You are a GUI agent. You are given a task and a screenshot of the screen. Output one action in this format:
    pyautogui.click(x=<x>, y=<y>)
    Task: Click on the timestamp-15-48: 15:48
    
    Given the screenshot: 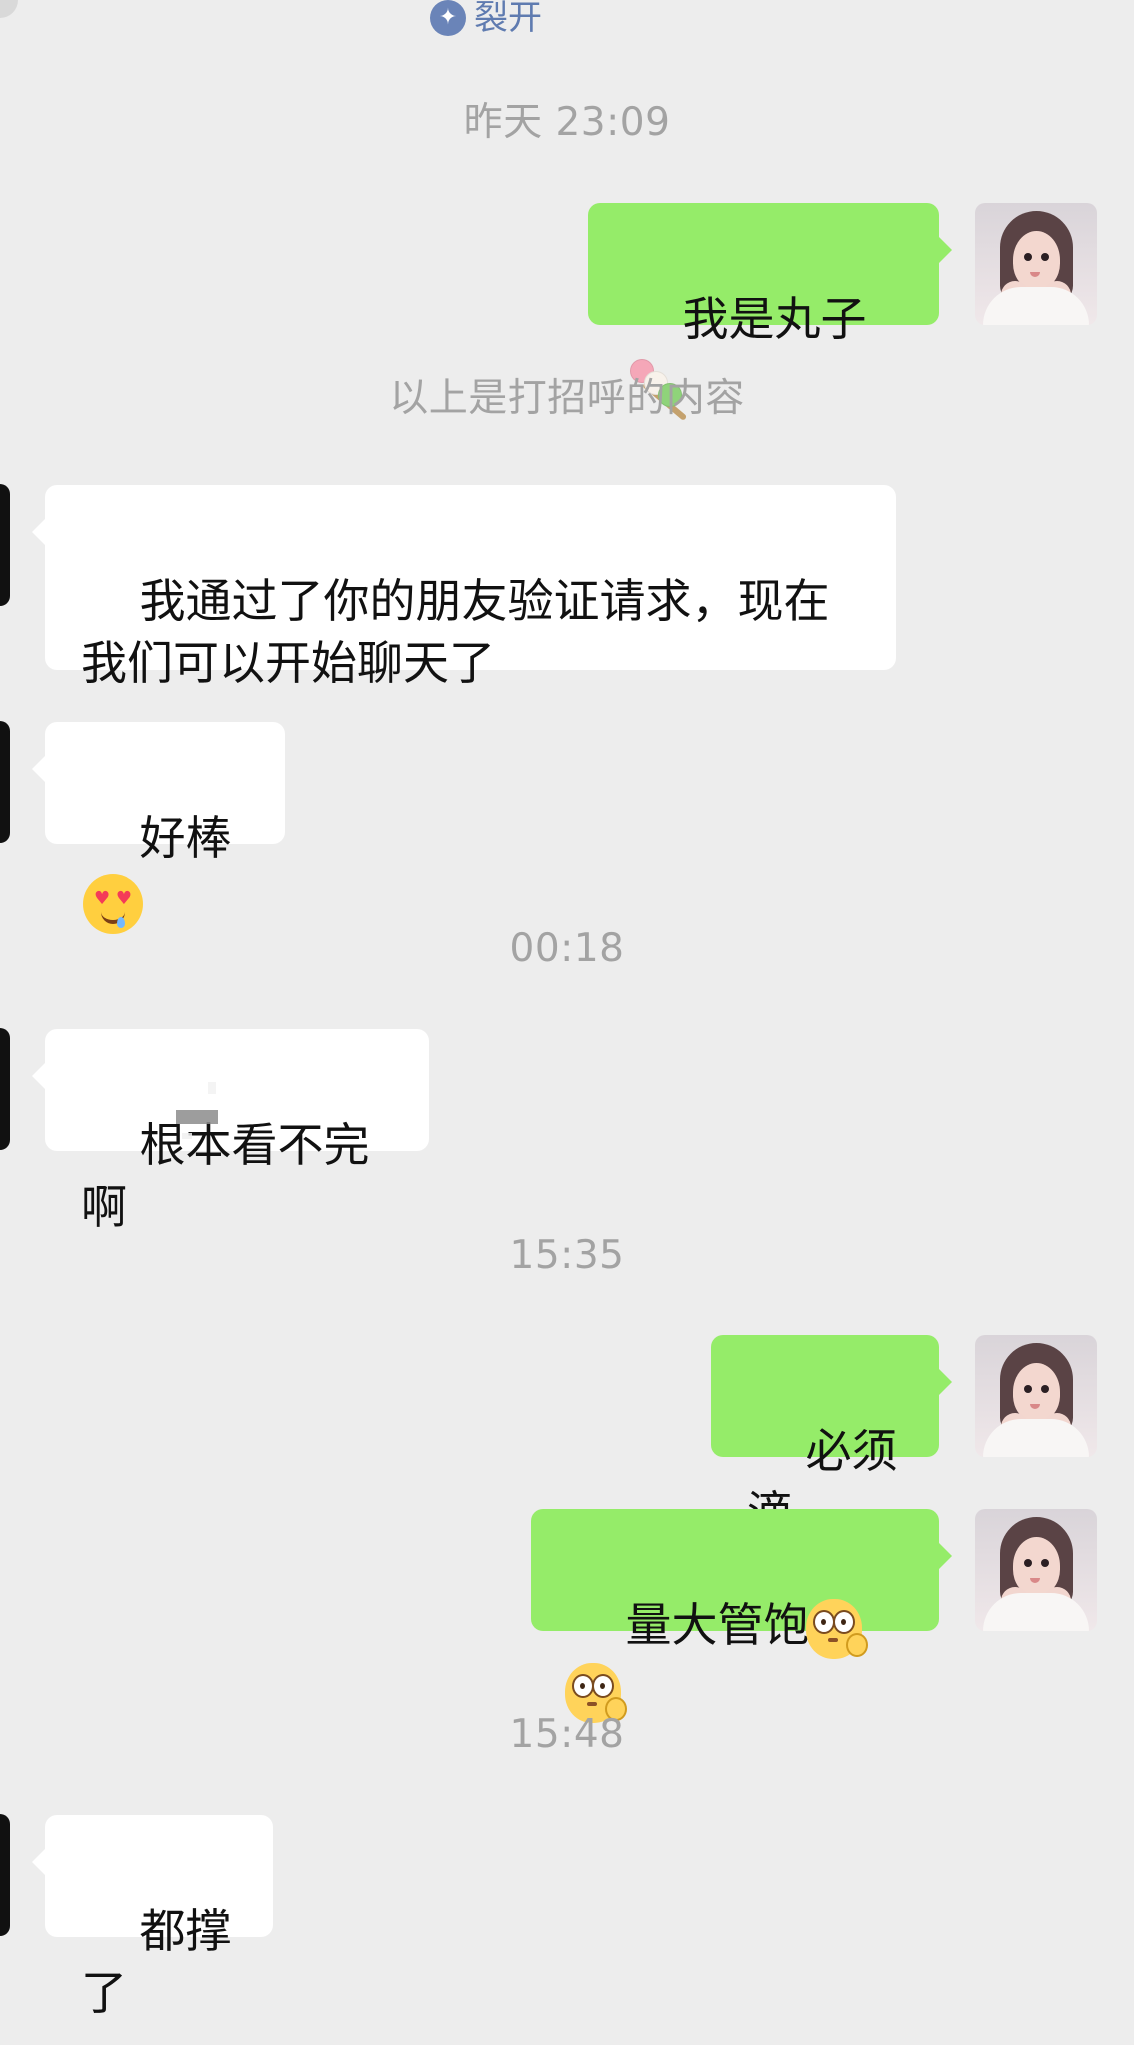 What is the action you would take?
    pyautogui.click(x=567, y=1734)
    